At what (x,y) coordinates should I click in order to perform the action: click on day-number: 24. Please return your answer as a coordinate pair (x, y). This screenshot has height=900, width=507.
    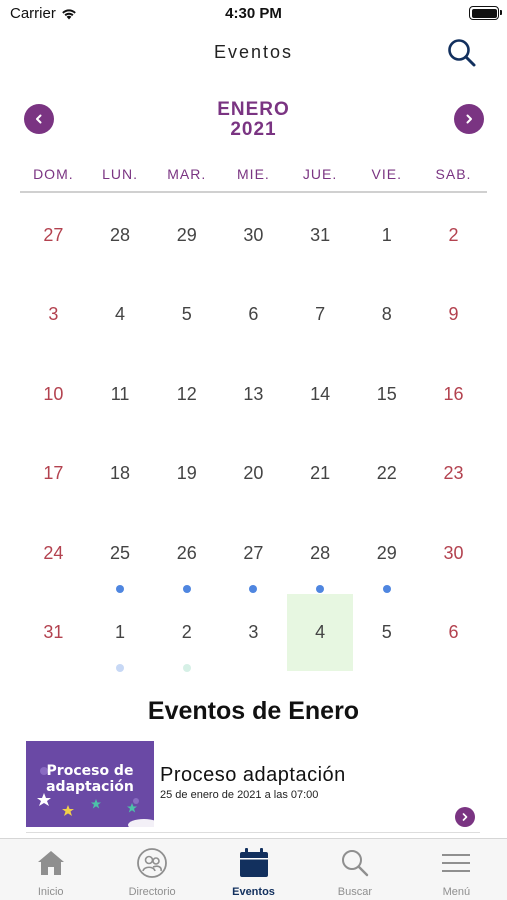
    Looking at the image, I should click on (53, 552).